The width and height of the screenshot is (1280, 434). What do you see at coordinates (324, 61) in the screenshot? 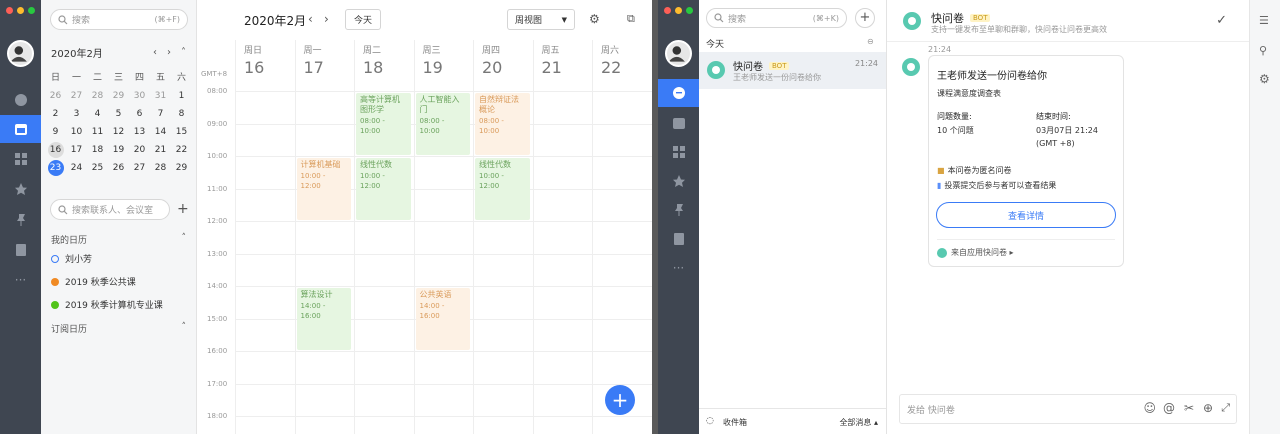
I see `day-header: 周一 17` at bounding box center [324, 61].